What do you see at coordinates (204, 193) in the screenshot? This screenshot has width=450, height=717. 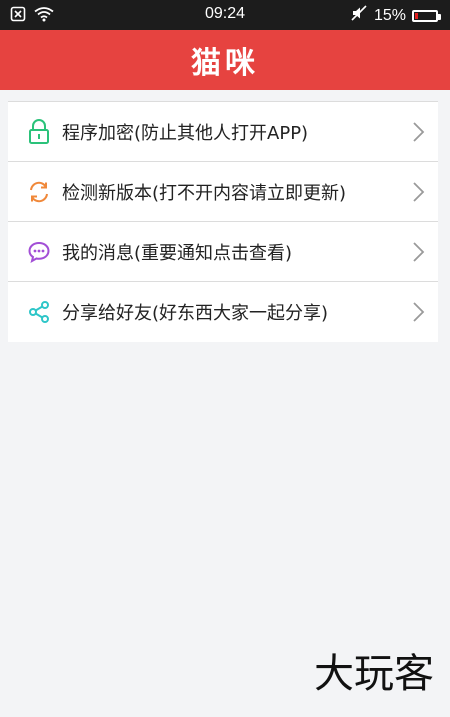 I see `menu-item-label: 检测新版本(打不开内容请立即更新)` at bounding box center [204, 193].